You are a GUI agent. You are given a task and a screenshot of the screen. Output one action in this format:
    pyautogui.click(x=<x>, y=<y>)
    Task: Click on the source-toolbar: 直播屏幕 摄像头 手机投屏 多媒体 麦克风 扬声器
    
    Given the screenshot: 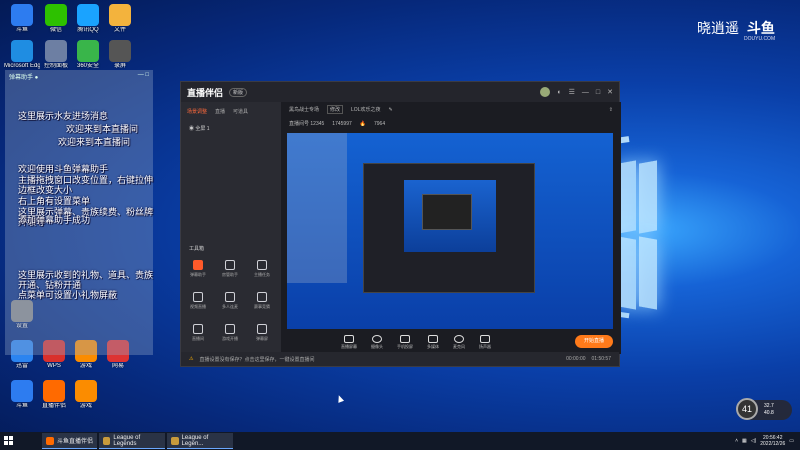 What is the action you would take?
    pyautogui.click(x=451, y=342)
    